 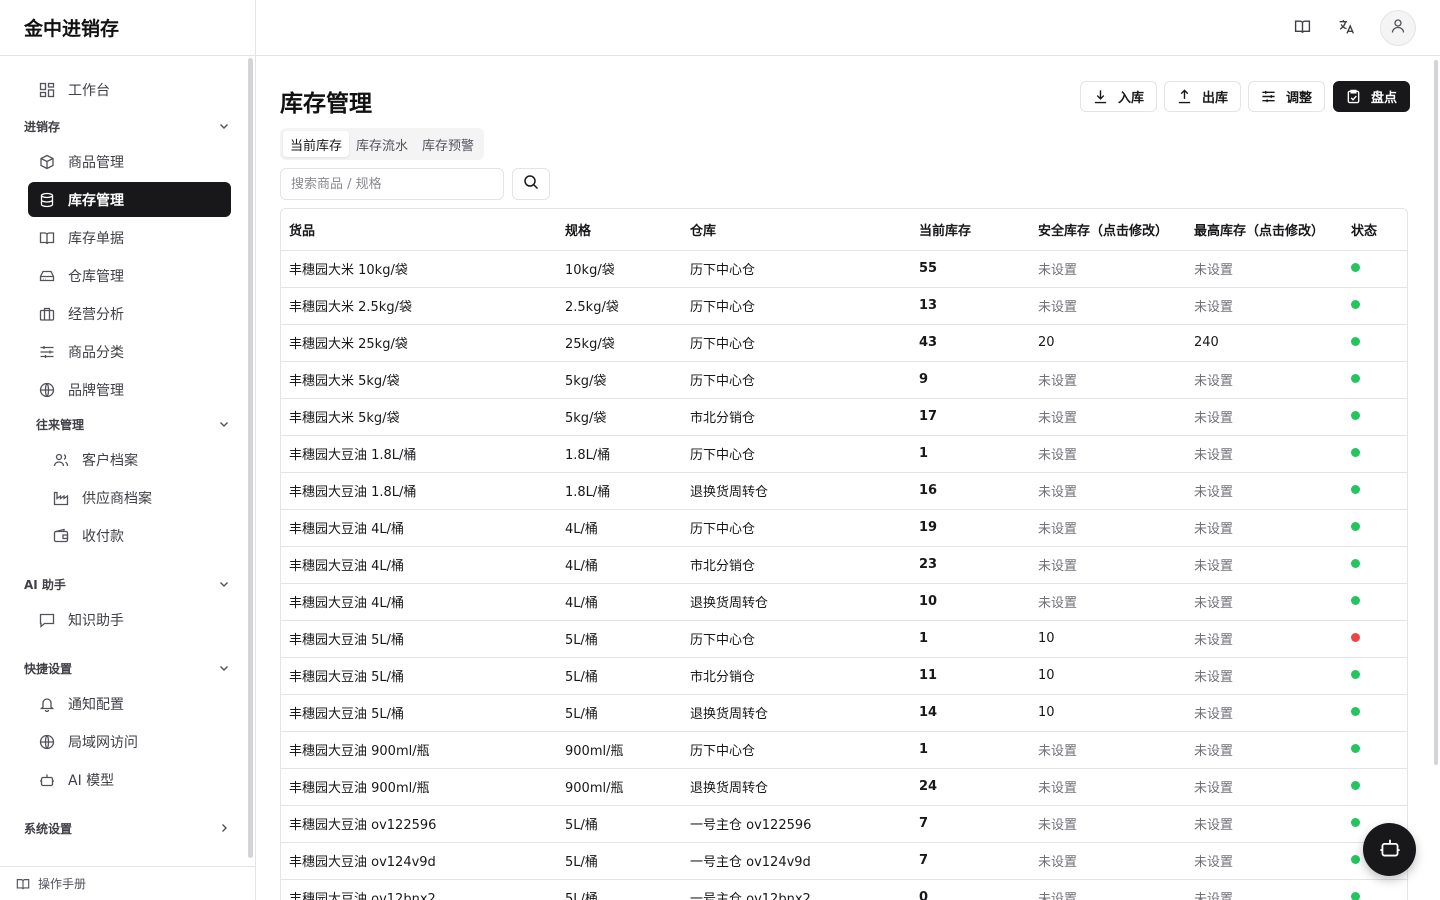 I want to click on page-scrollbar, so click(x=1436, y=412).